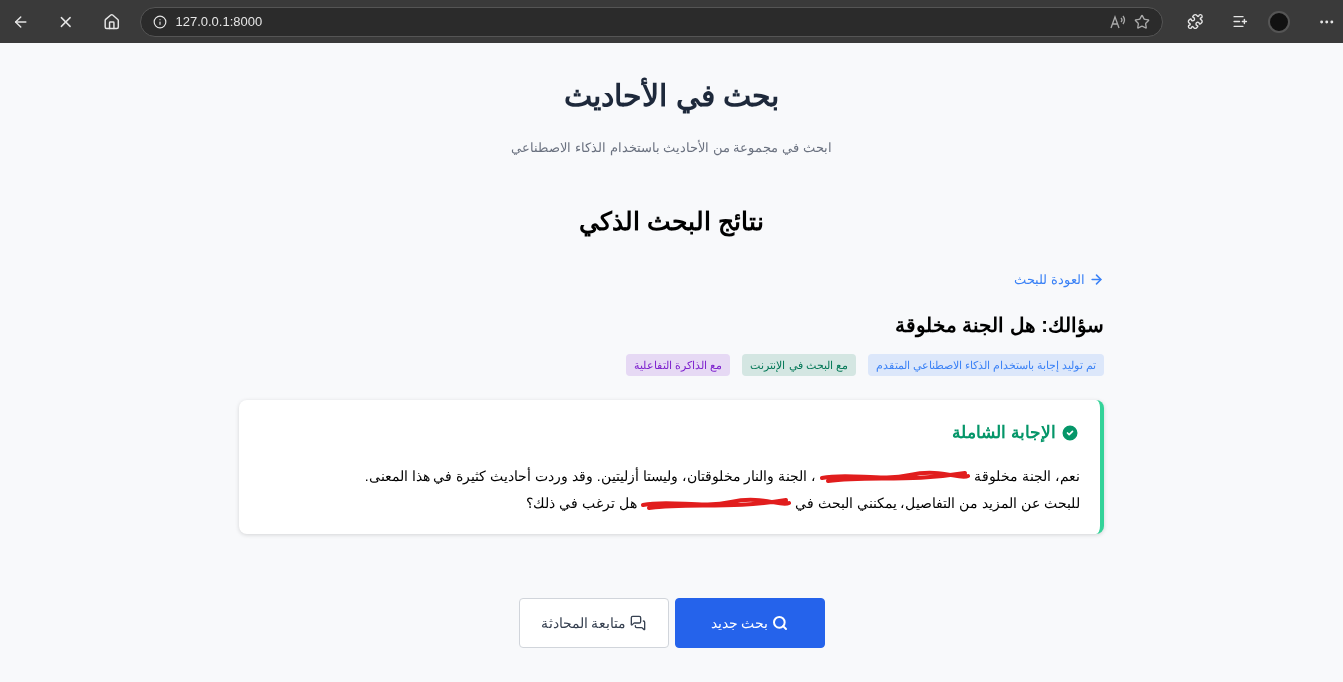  Describe the element at coordinates (780, 622) in the screenshot. I see `search-icon` at that location.